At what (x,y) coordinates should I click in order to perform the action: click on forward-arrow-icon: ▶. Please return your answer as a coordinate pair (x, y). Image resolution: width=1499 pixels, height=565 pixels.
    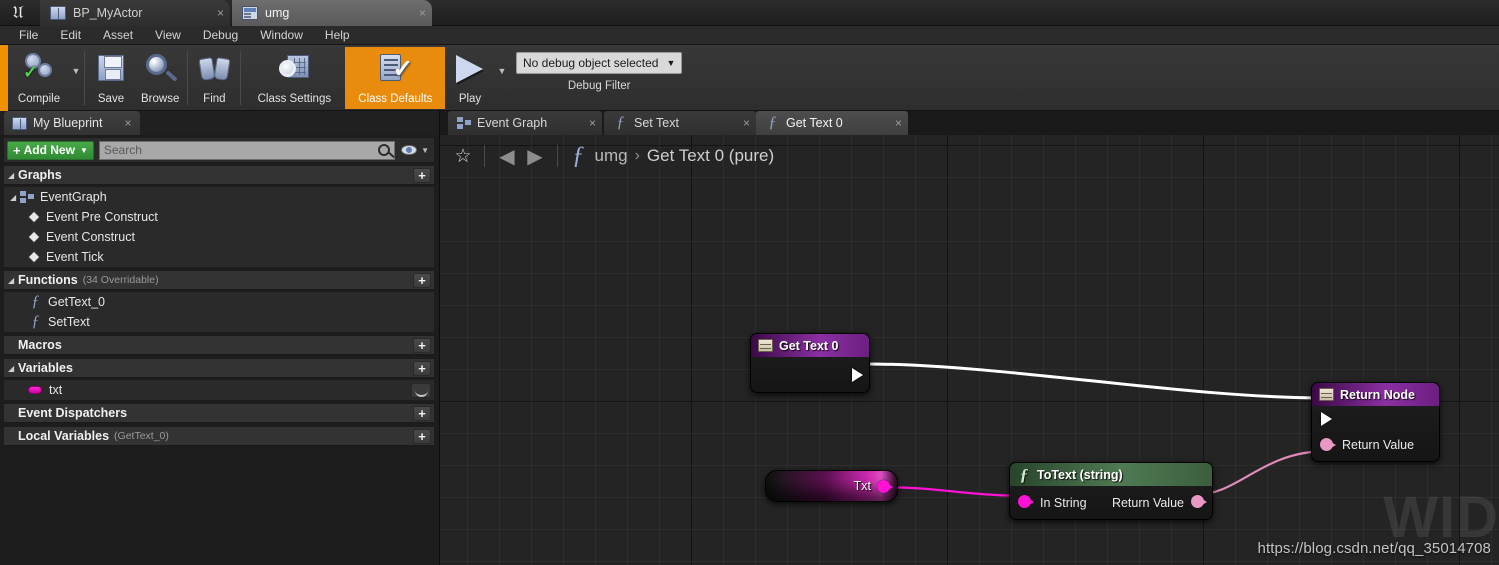
    Looking at the image, I should click on (535, 156).